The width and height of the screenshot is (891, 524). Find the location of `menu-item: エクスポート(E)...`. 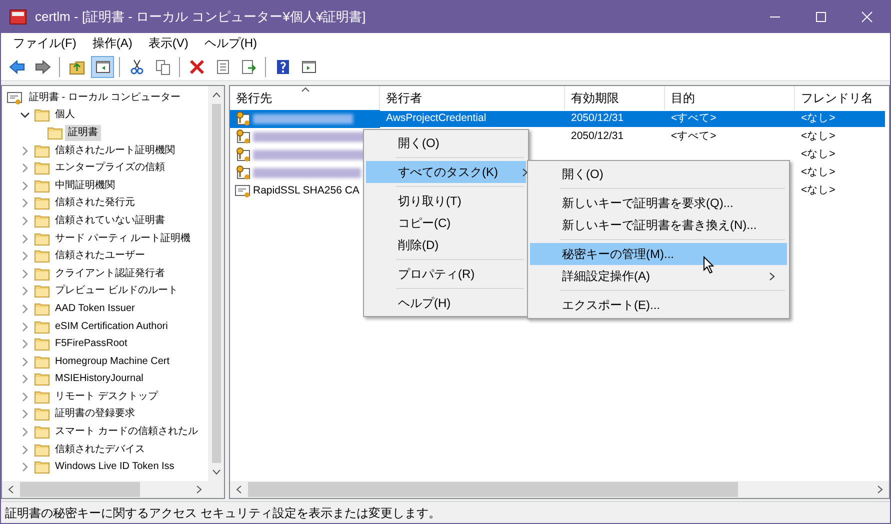

menu-item: エクスポート(E)... is located at coordinates (658, 305).